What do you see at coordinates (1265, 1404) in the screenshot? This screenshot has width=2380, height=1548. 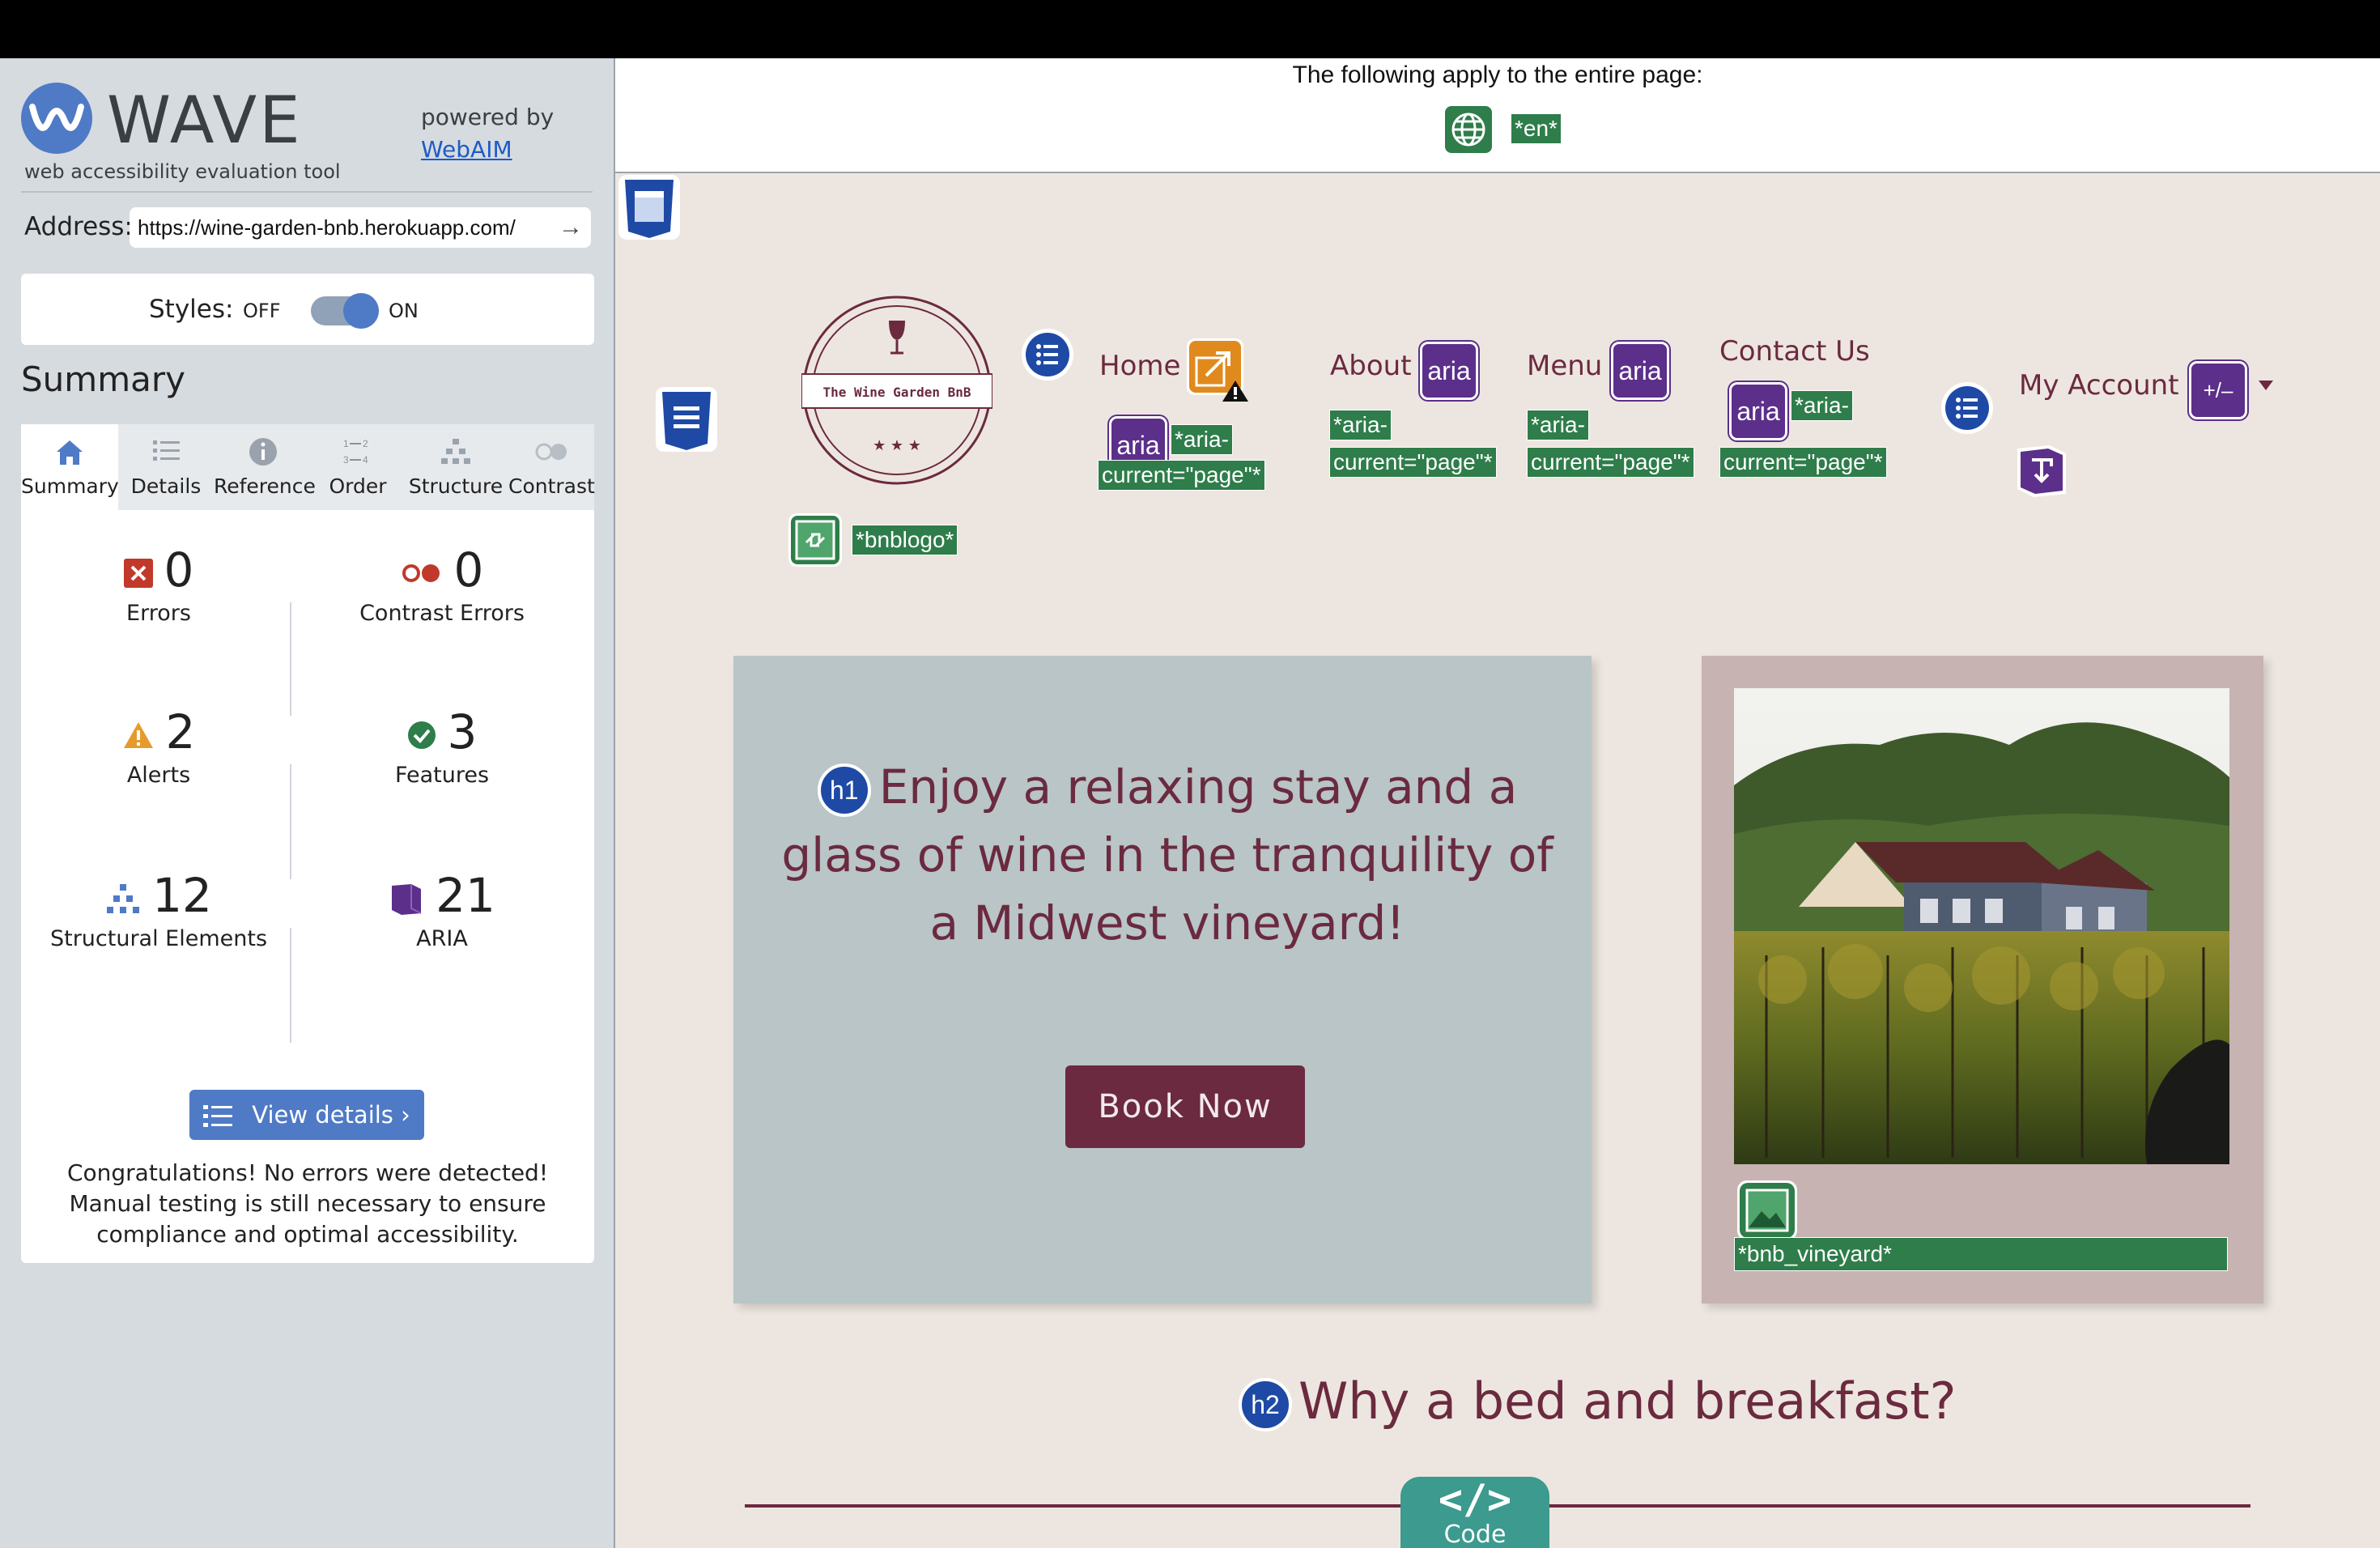 I see `h2-icon: h2` at bounding box center [1265, 1404].